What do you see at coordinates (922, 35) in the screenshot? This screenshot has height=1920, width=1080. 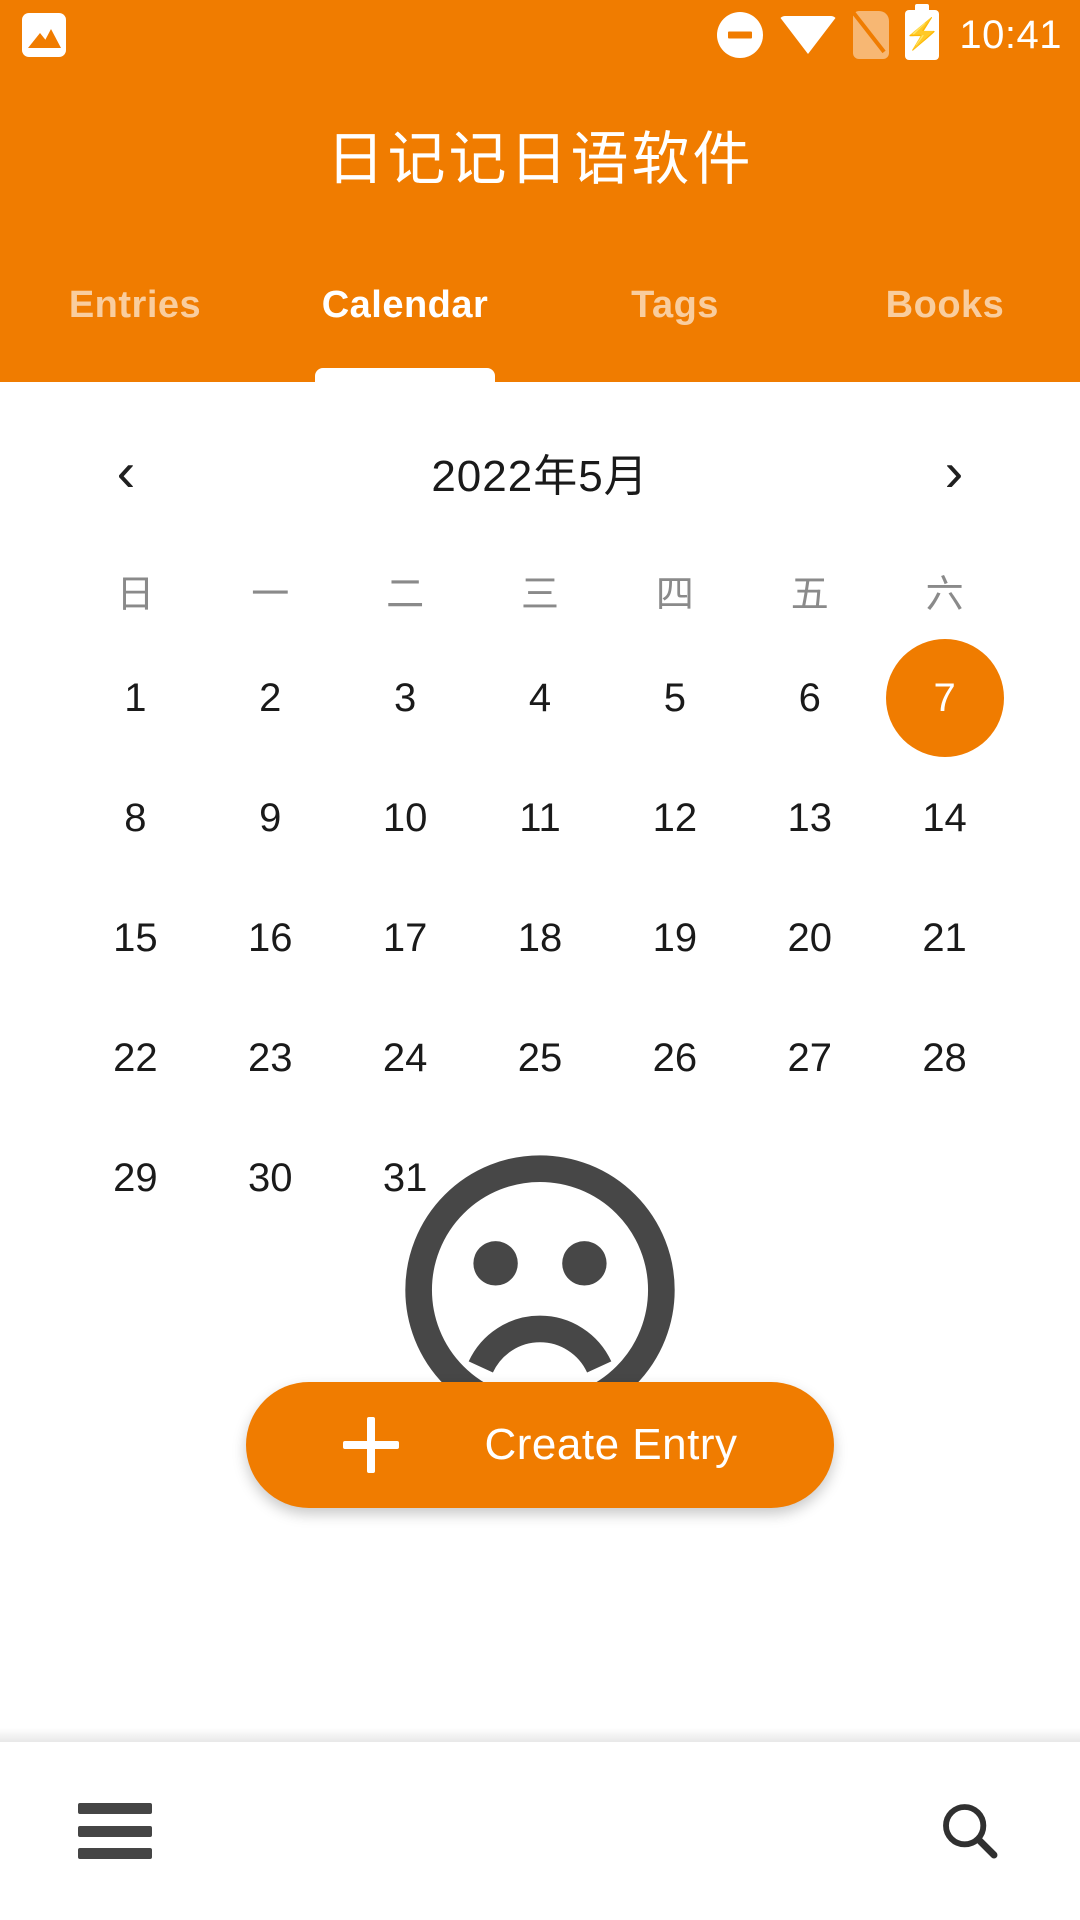 I see `battery-charging-icon: ⚡` at bounding box center [922, 35].